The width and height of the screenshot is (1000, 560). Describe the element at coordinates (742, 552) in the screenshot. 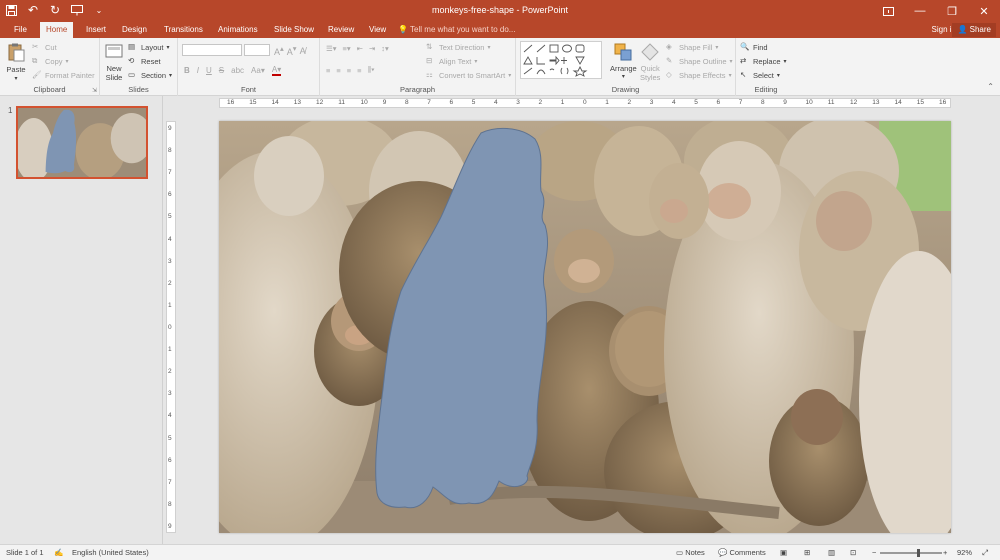

I see `comments-button: 💬 Comments` at that location.